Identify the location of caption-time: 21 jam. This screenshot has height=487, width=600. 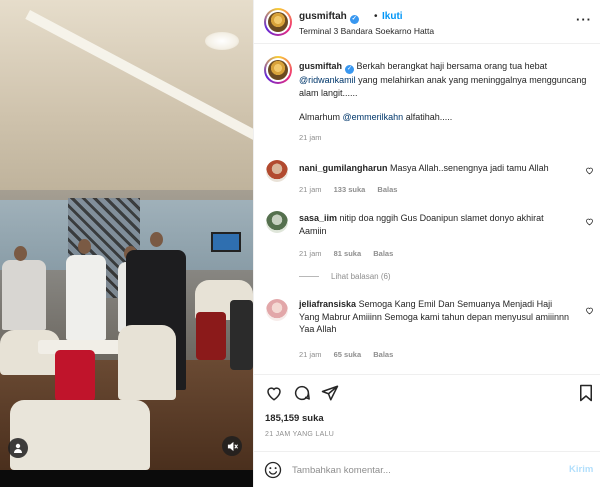
(310, 137).